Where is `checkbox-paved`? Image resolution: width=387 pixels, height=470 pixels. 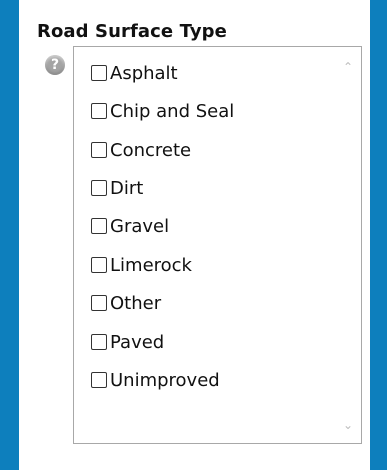 checkbox-paved is located at coordinates (99, 342).